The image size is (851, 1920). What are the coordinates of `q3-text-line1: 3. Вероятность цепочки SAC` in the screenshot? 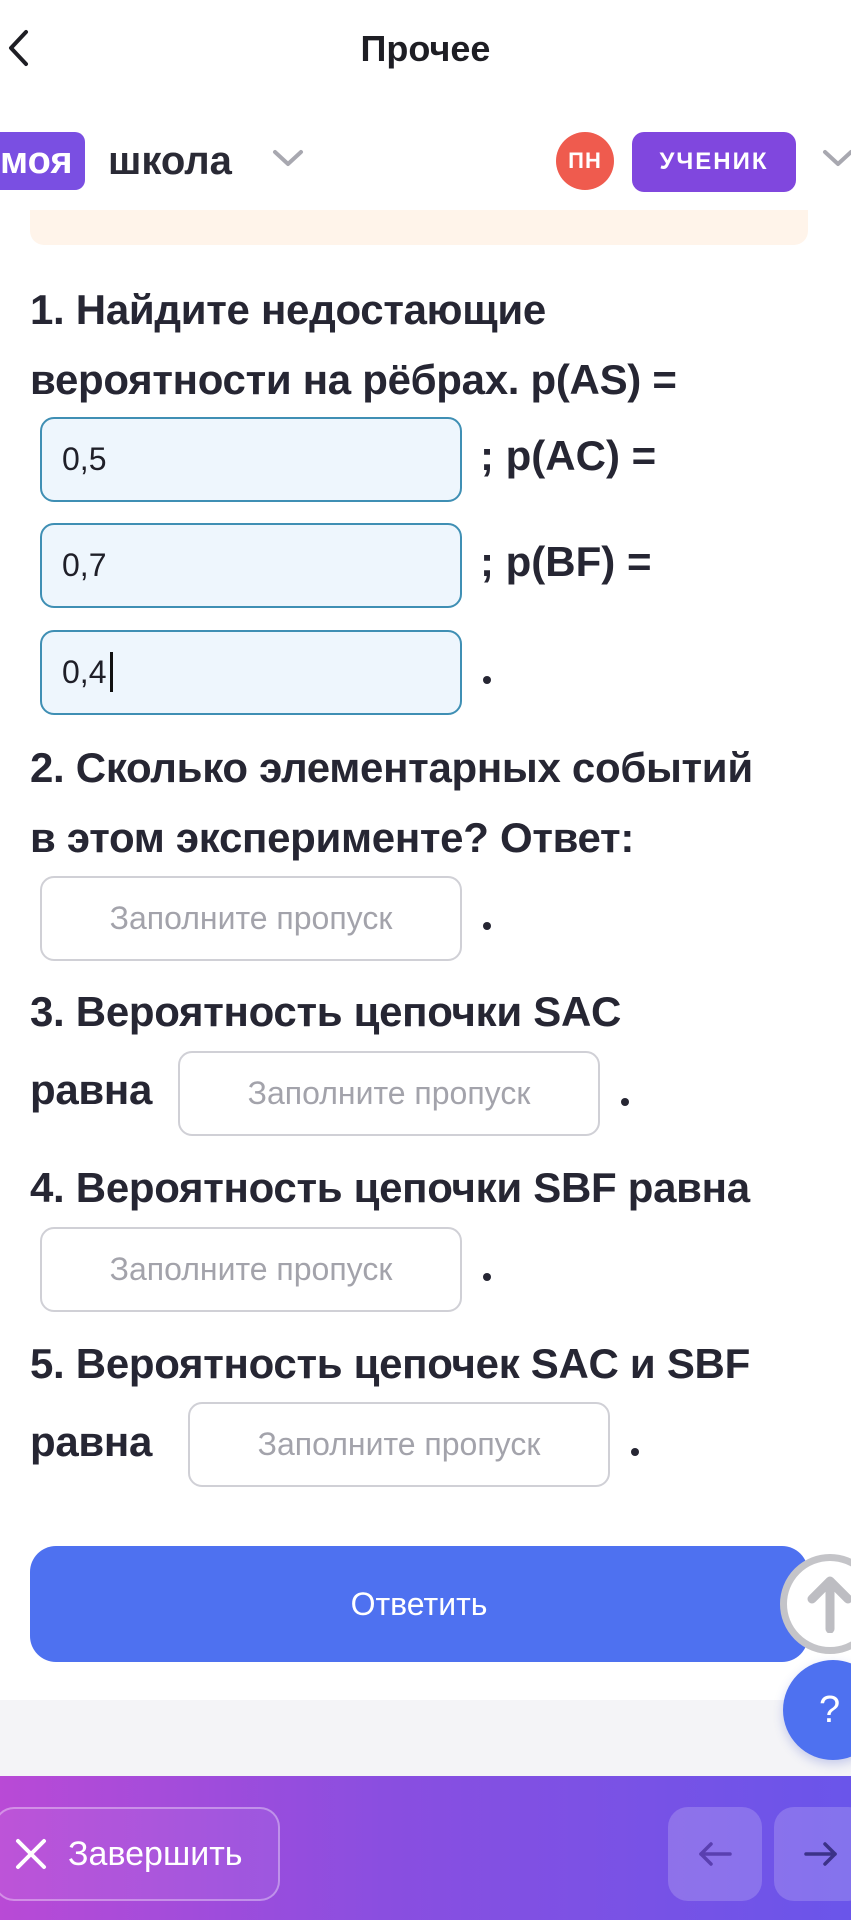 It's located at (326, 1011).